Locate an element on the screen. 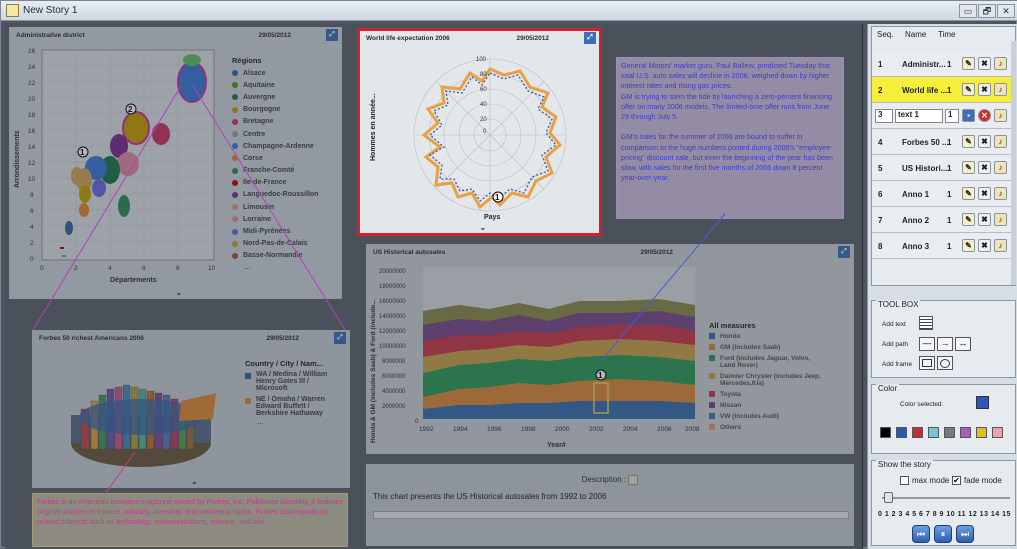  y-tick: 6 is located at coordinates (32, 211).